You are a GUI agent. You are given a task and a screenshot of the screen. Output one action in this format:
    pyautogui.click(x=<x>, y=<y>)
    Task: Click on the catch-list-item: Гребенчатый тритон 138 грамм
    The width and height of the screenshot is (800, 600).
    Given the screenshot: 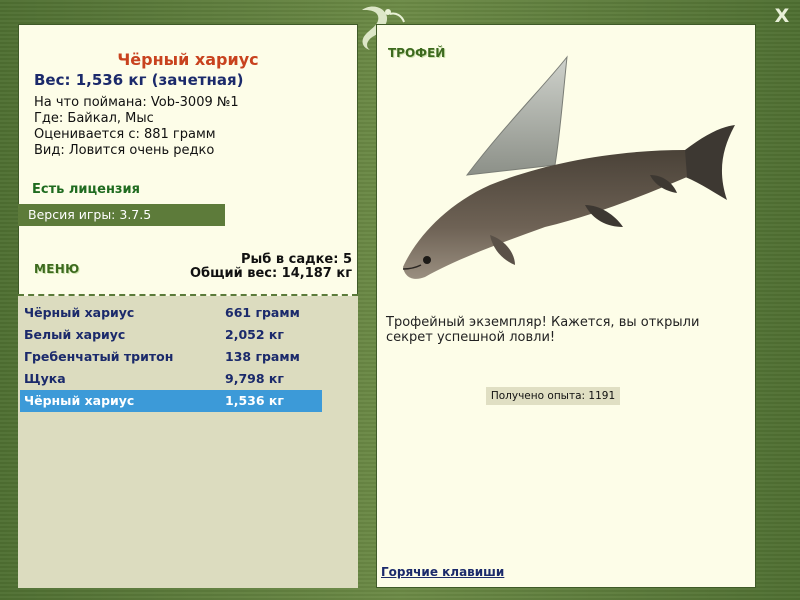 What is the action you would take?
    pyautogui.click(x=171, y=357)
    